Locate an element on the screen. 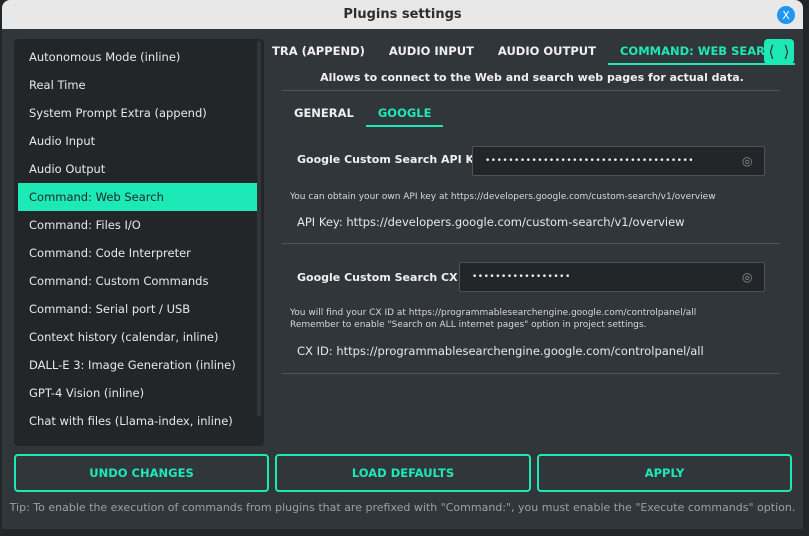 This screenshot has width=809, height=536. dialog-title: Plugins settings is located at coordinates (402, 14).